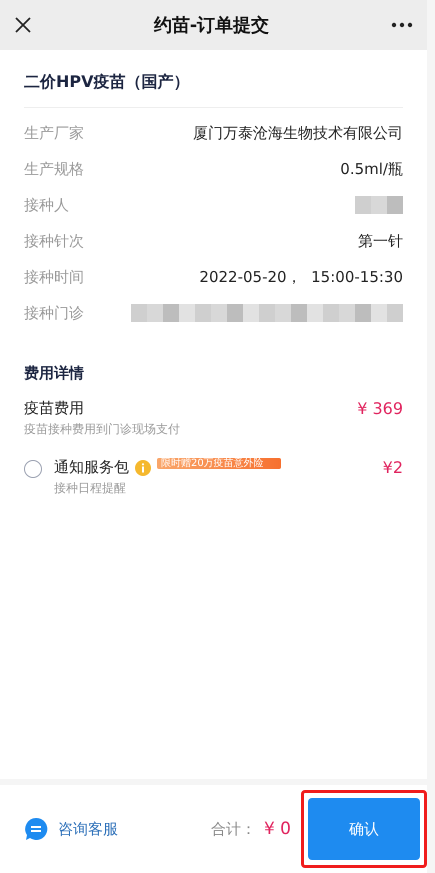 The height and width of the screenshot is (873, 435). Describe the element at coordinates (379, 205) in the screenshot. I see `blurred-value` at that location.